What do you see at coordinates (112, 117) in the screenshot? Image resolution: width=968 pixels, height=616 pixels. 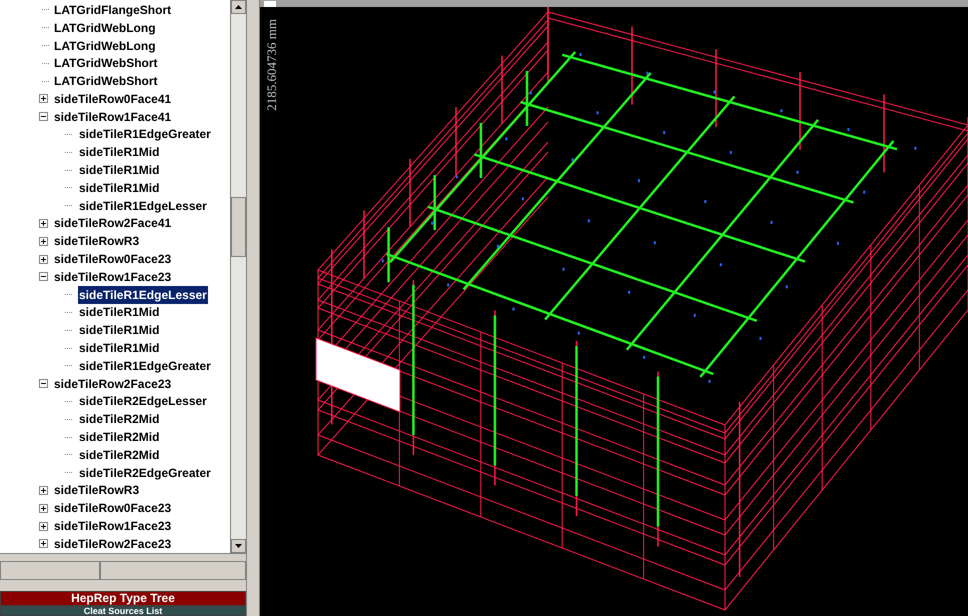 I see `tree-item: sideTileRow1Face41` at bounding box center [112, 117].